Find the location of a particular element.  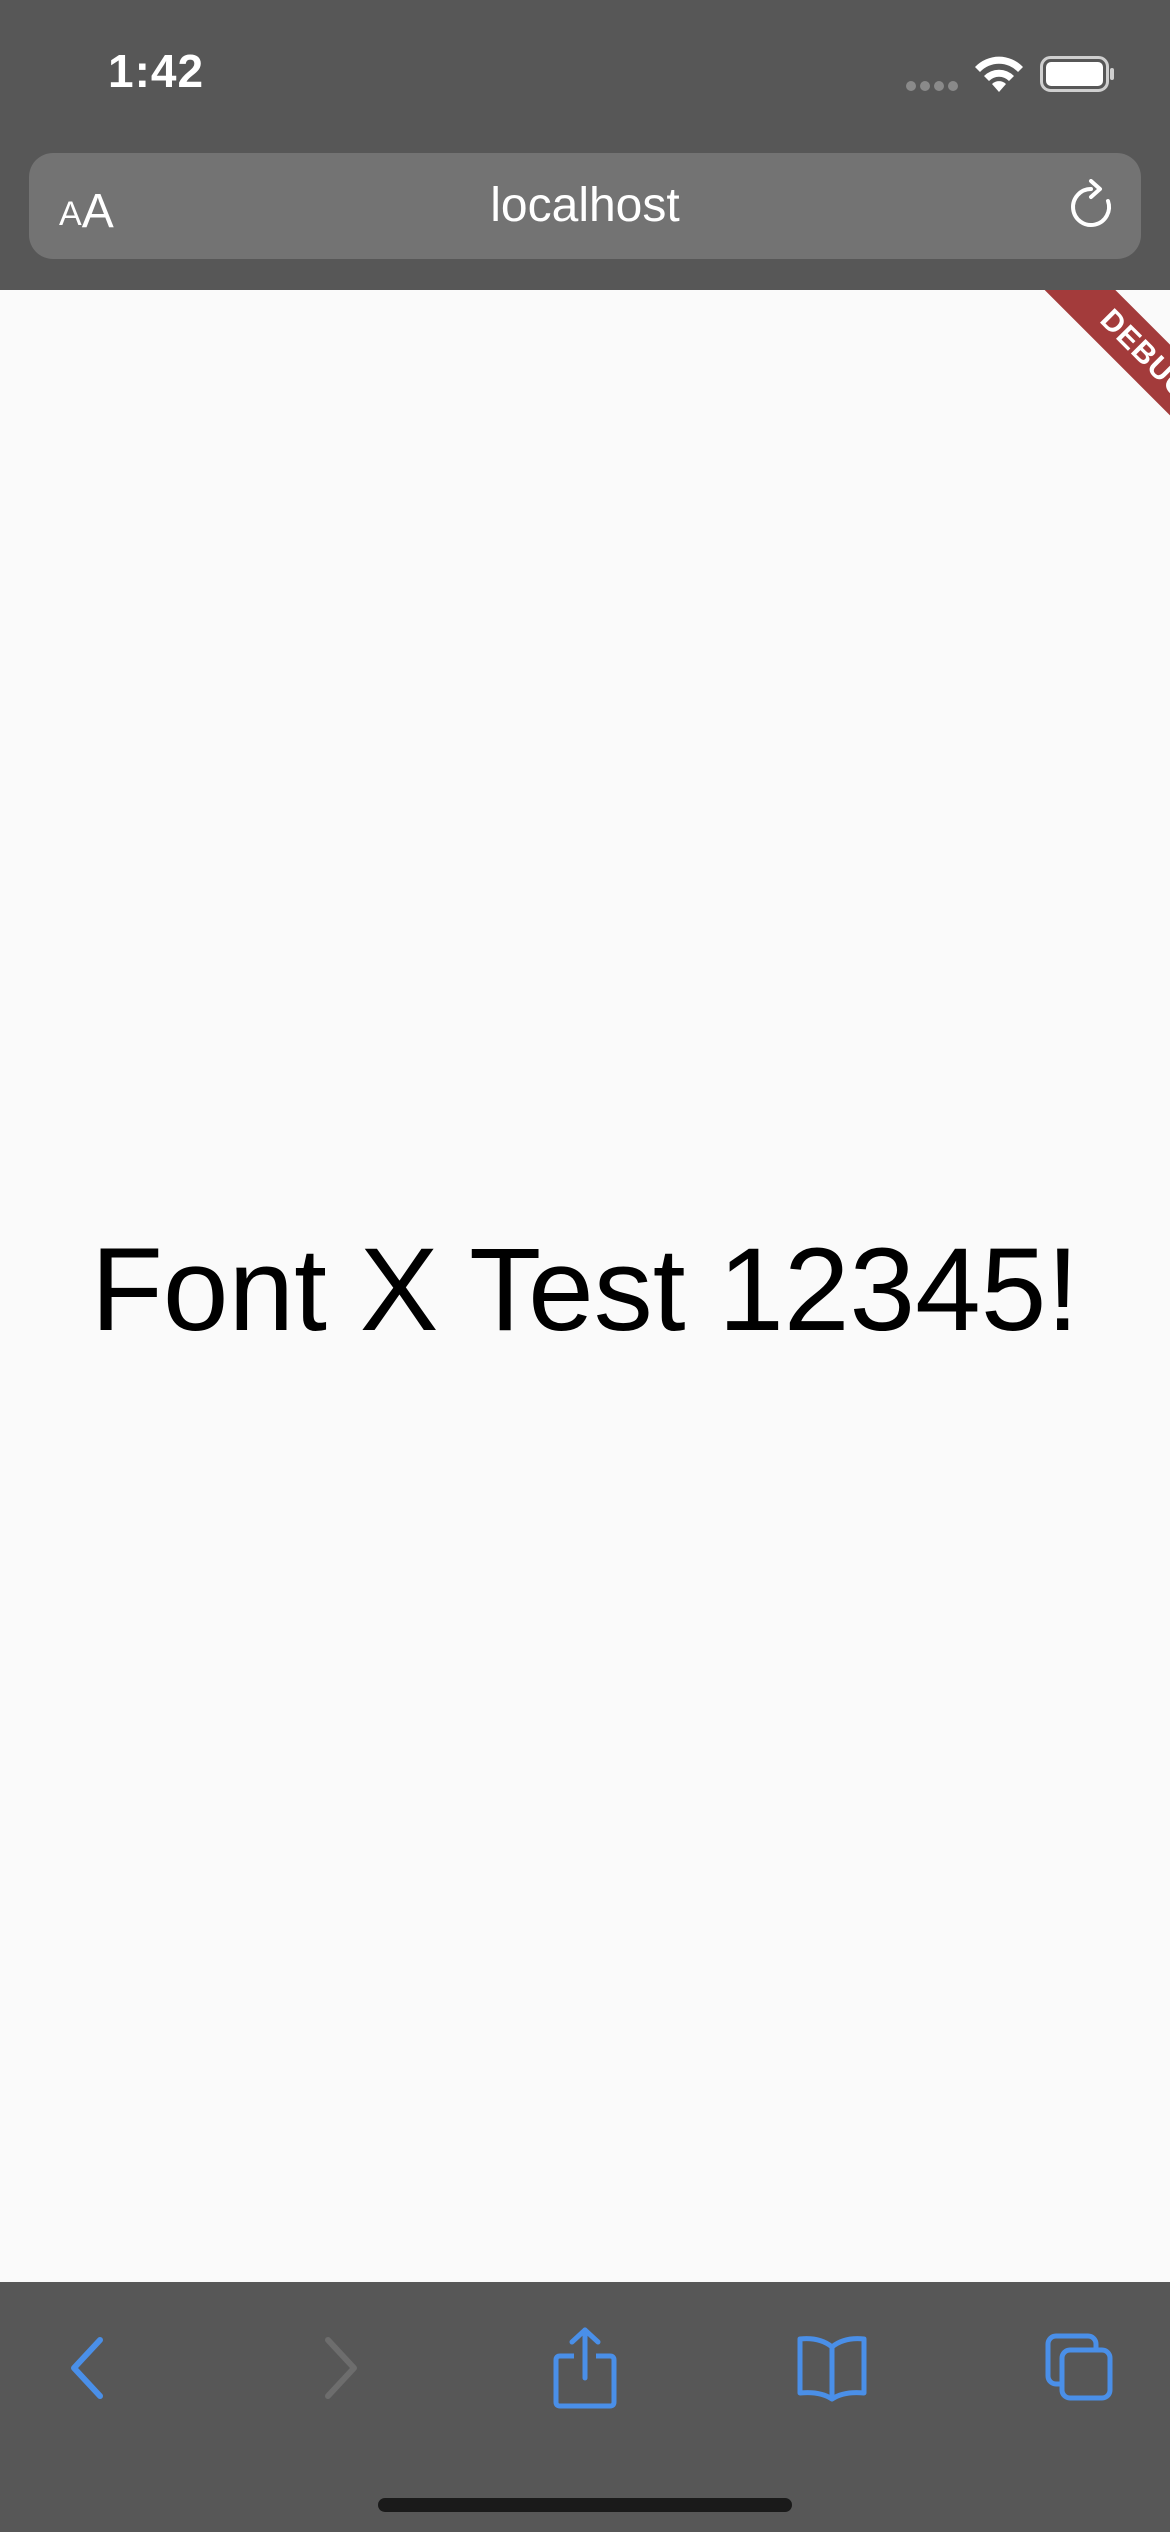

share-icon is located at coordinates (585, 2368).